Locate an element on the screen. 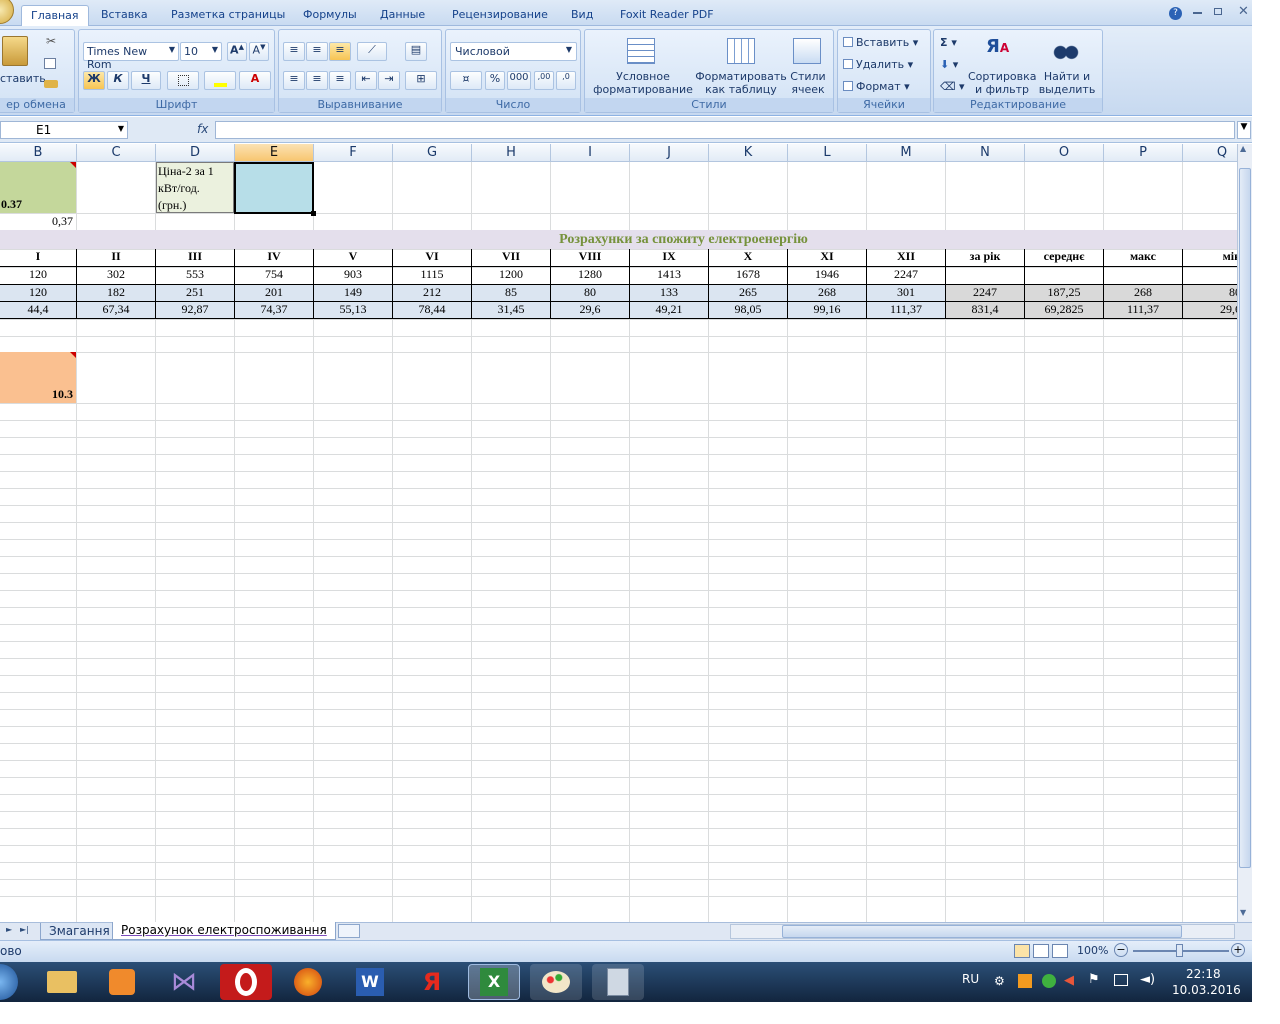 The height and width of the screenshot is (1024, 1280). word-icon: W is located at coordinates (370, 982).